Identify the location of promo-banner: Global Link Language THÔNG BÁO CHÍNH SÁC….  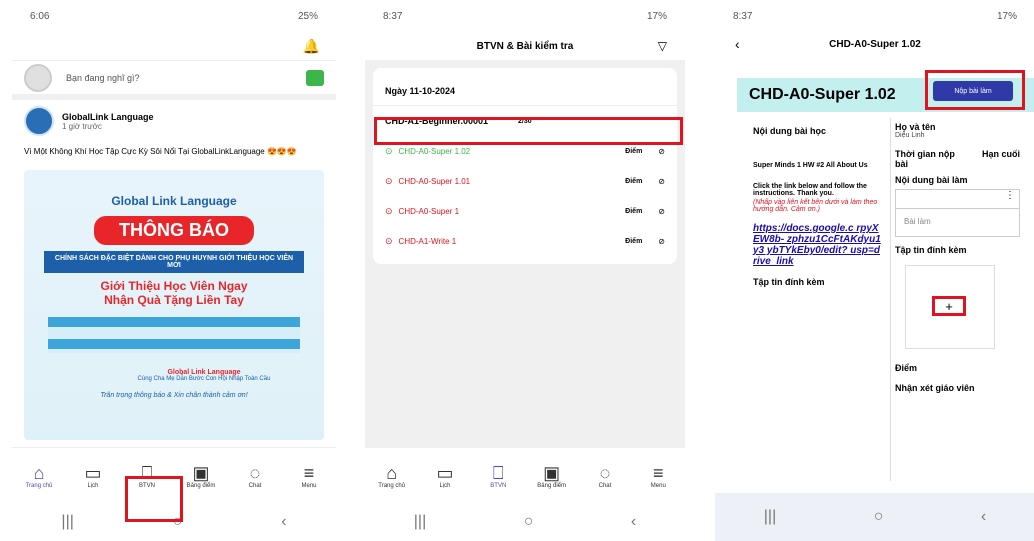
(174, 305).